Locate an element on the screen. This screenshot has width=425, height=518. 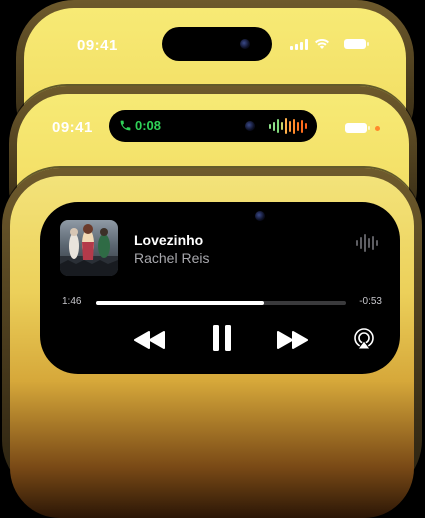
recording-dot-indicator is located at coordinates (377, 128).